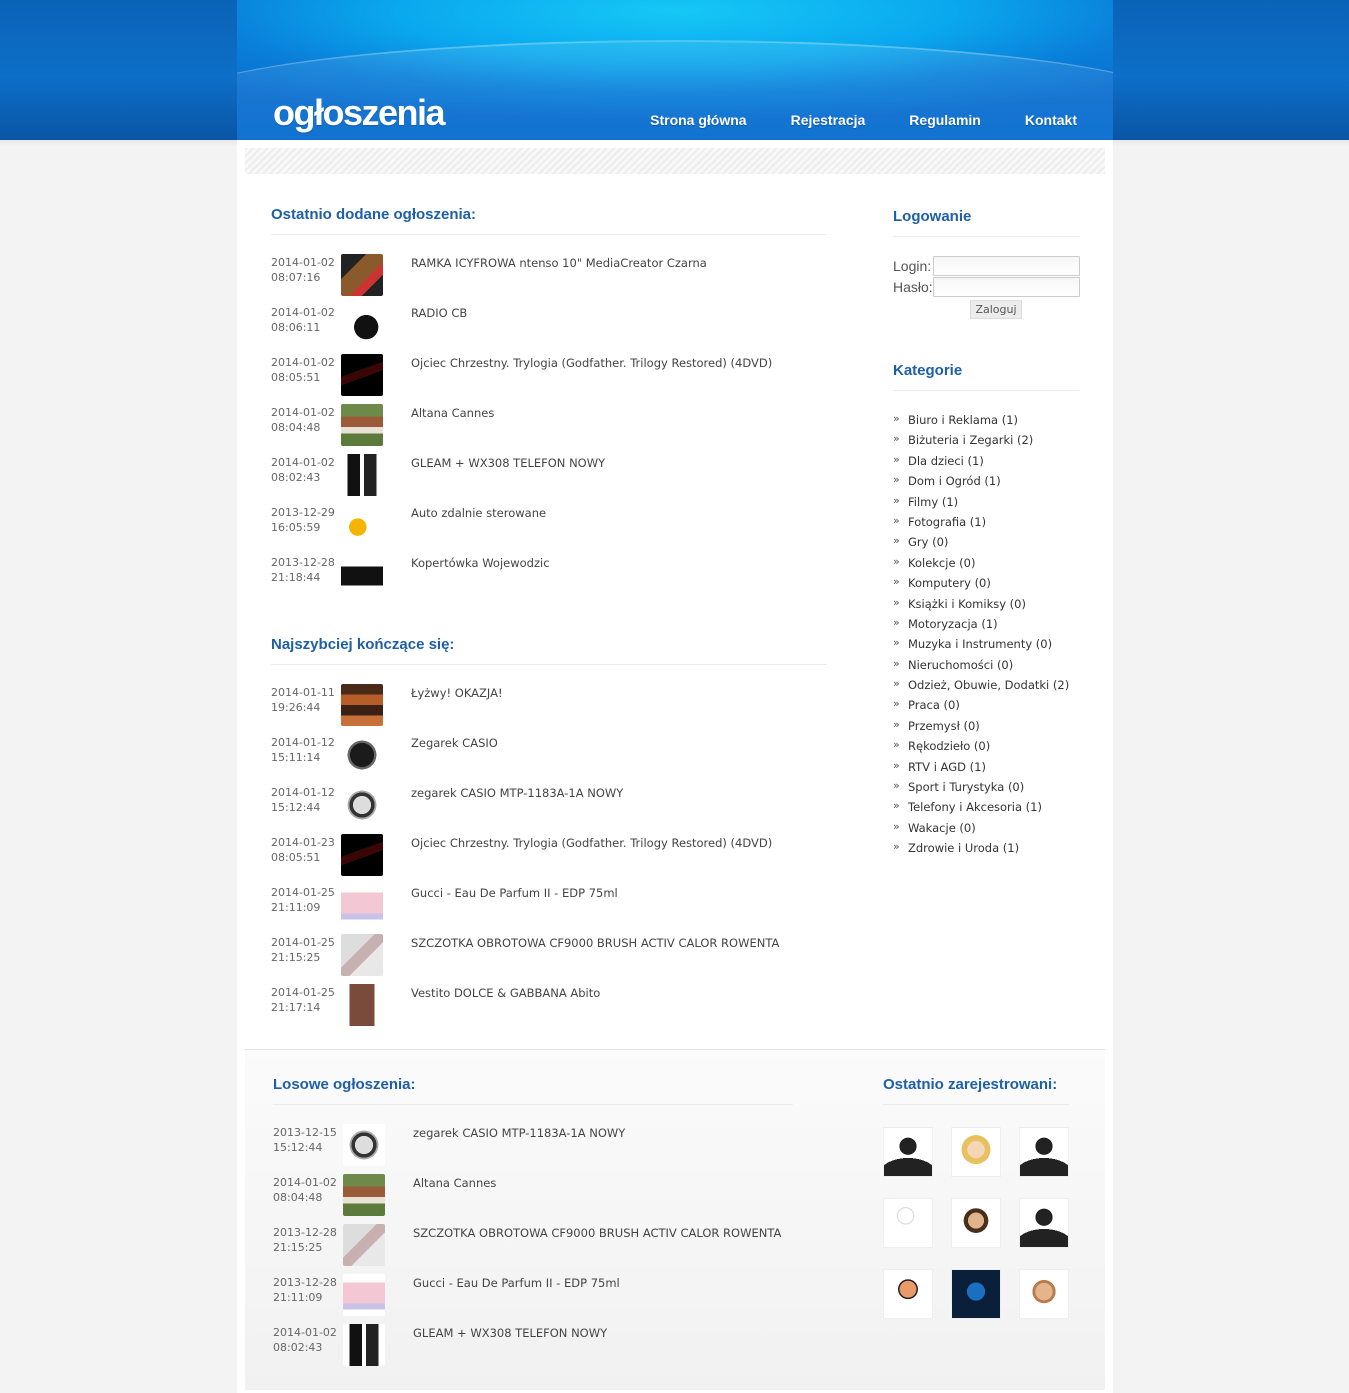 Image resolution: width=1349 pixels, height=1393 pixels. What do you see at coordinates (1006, 286) in the screenshot?
I see `password-input` at bounding box center [1006, 286].